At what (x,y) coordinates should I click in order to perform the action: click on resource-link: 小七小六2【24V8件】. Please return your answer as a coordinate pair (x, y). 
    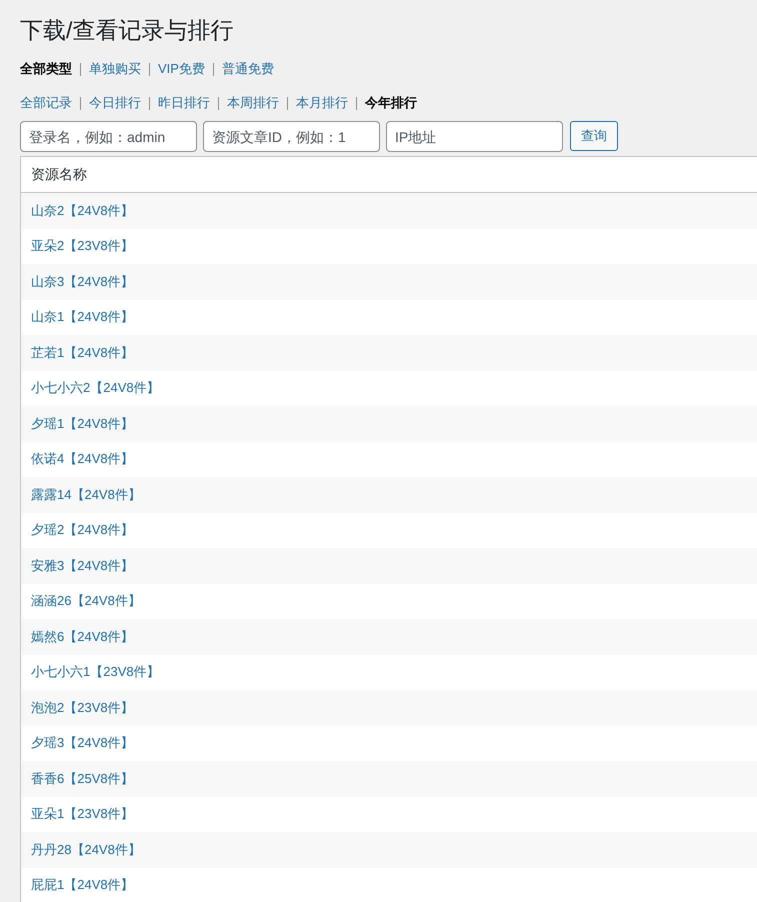
    Looking at the image, I should click on (95, 388).